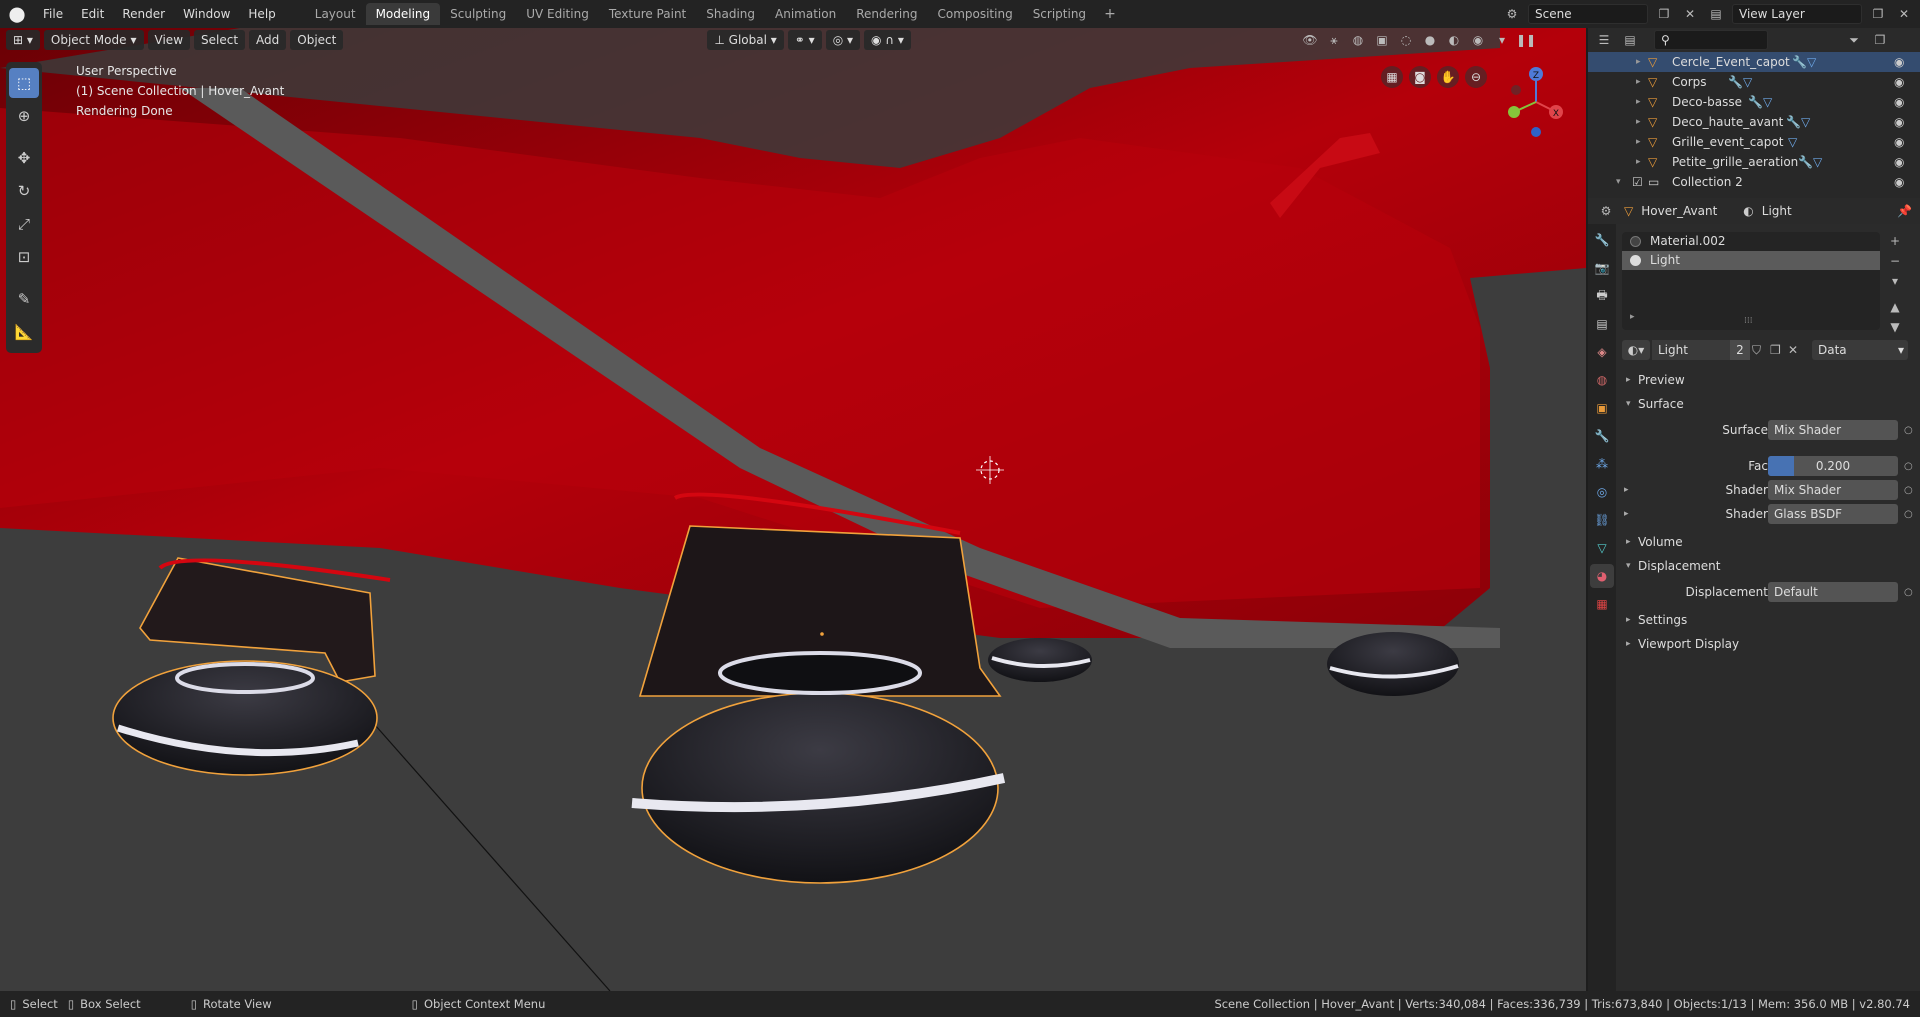 The width and height of the screenshot is (1920, 1017). What do you see at coordinates (887, 40) in the screenshot?
I see `proportional-edit-icon: ◉ ∩ ▾` at bounding box center [887, 40].